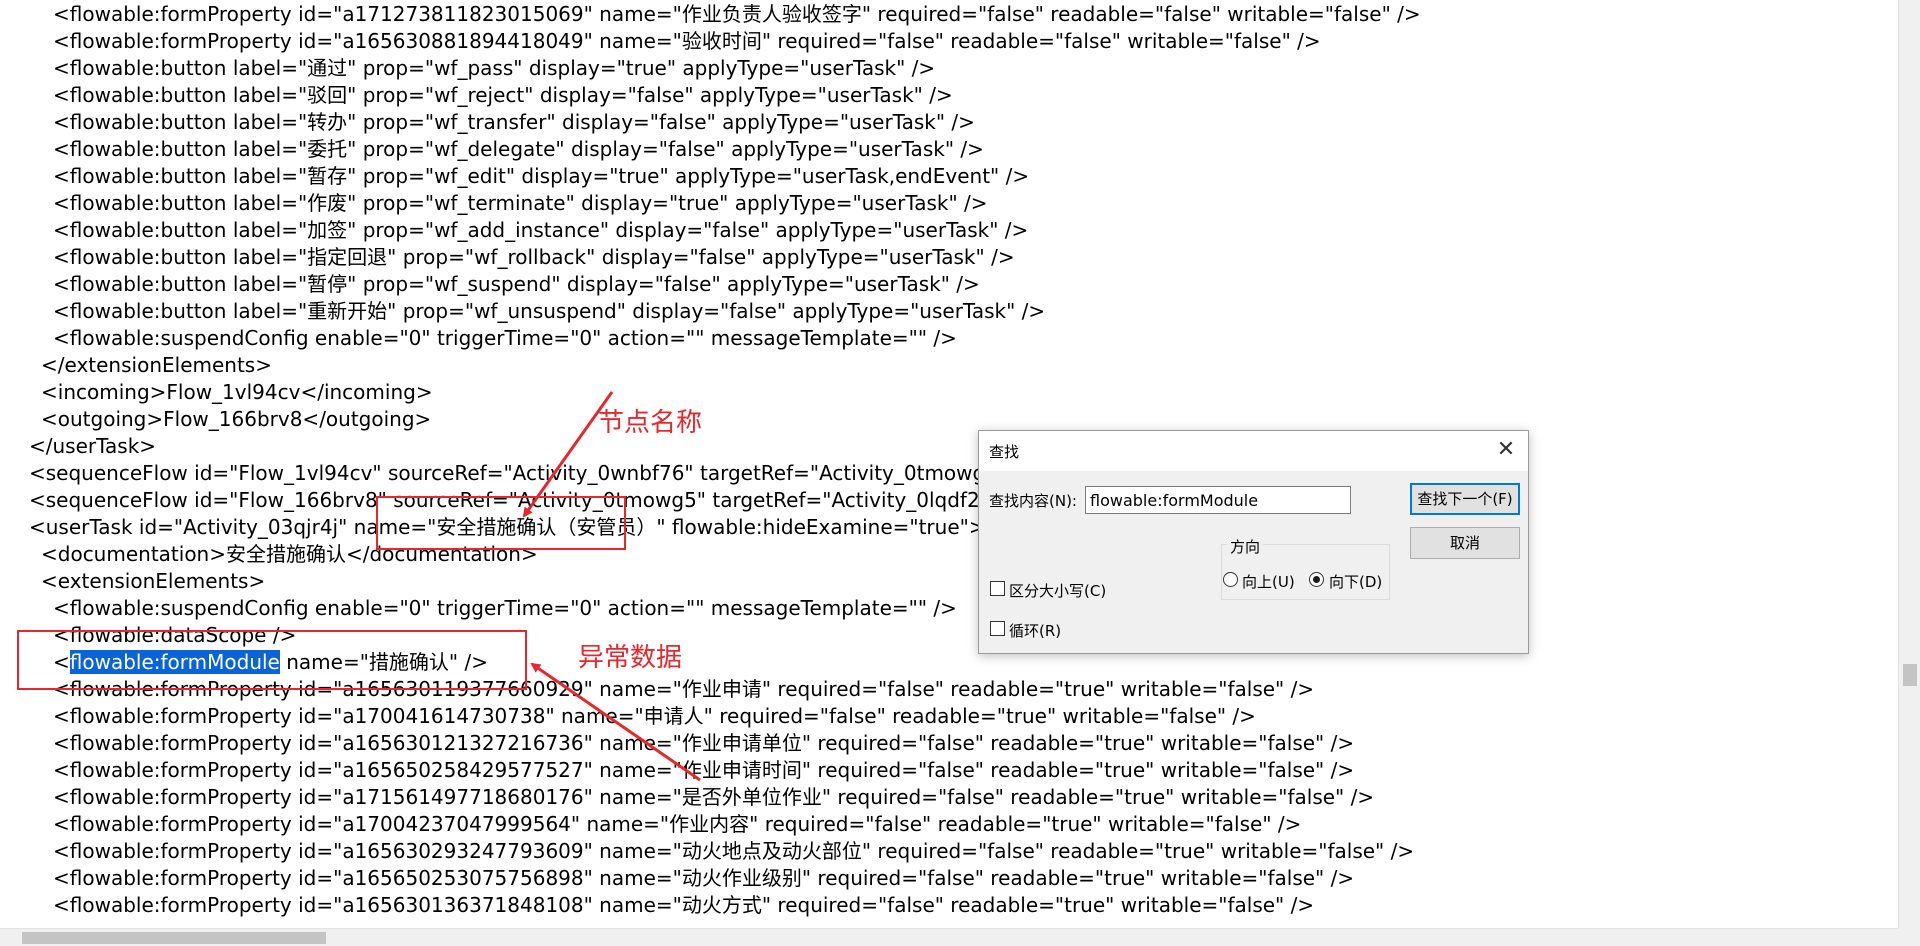 The image size is (1920, 946). Describe the element at coordinates (997, 628) in the screenshot. I see `wrap-around-checkbox` at that location.